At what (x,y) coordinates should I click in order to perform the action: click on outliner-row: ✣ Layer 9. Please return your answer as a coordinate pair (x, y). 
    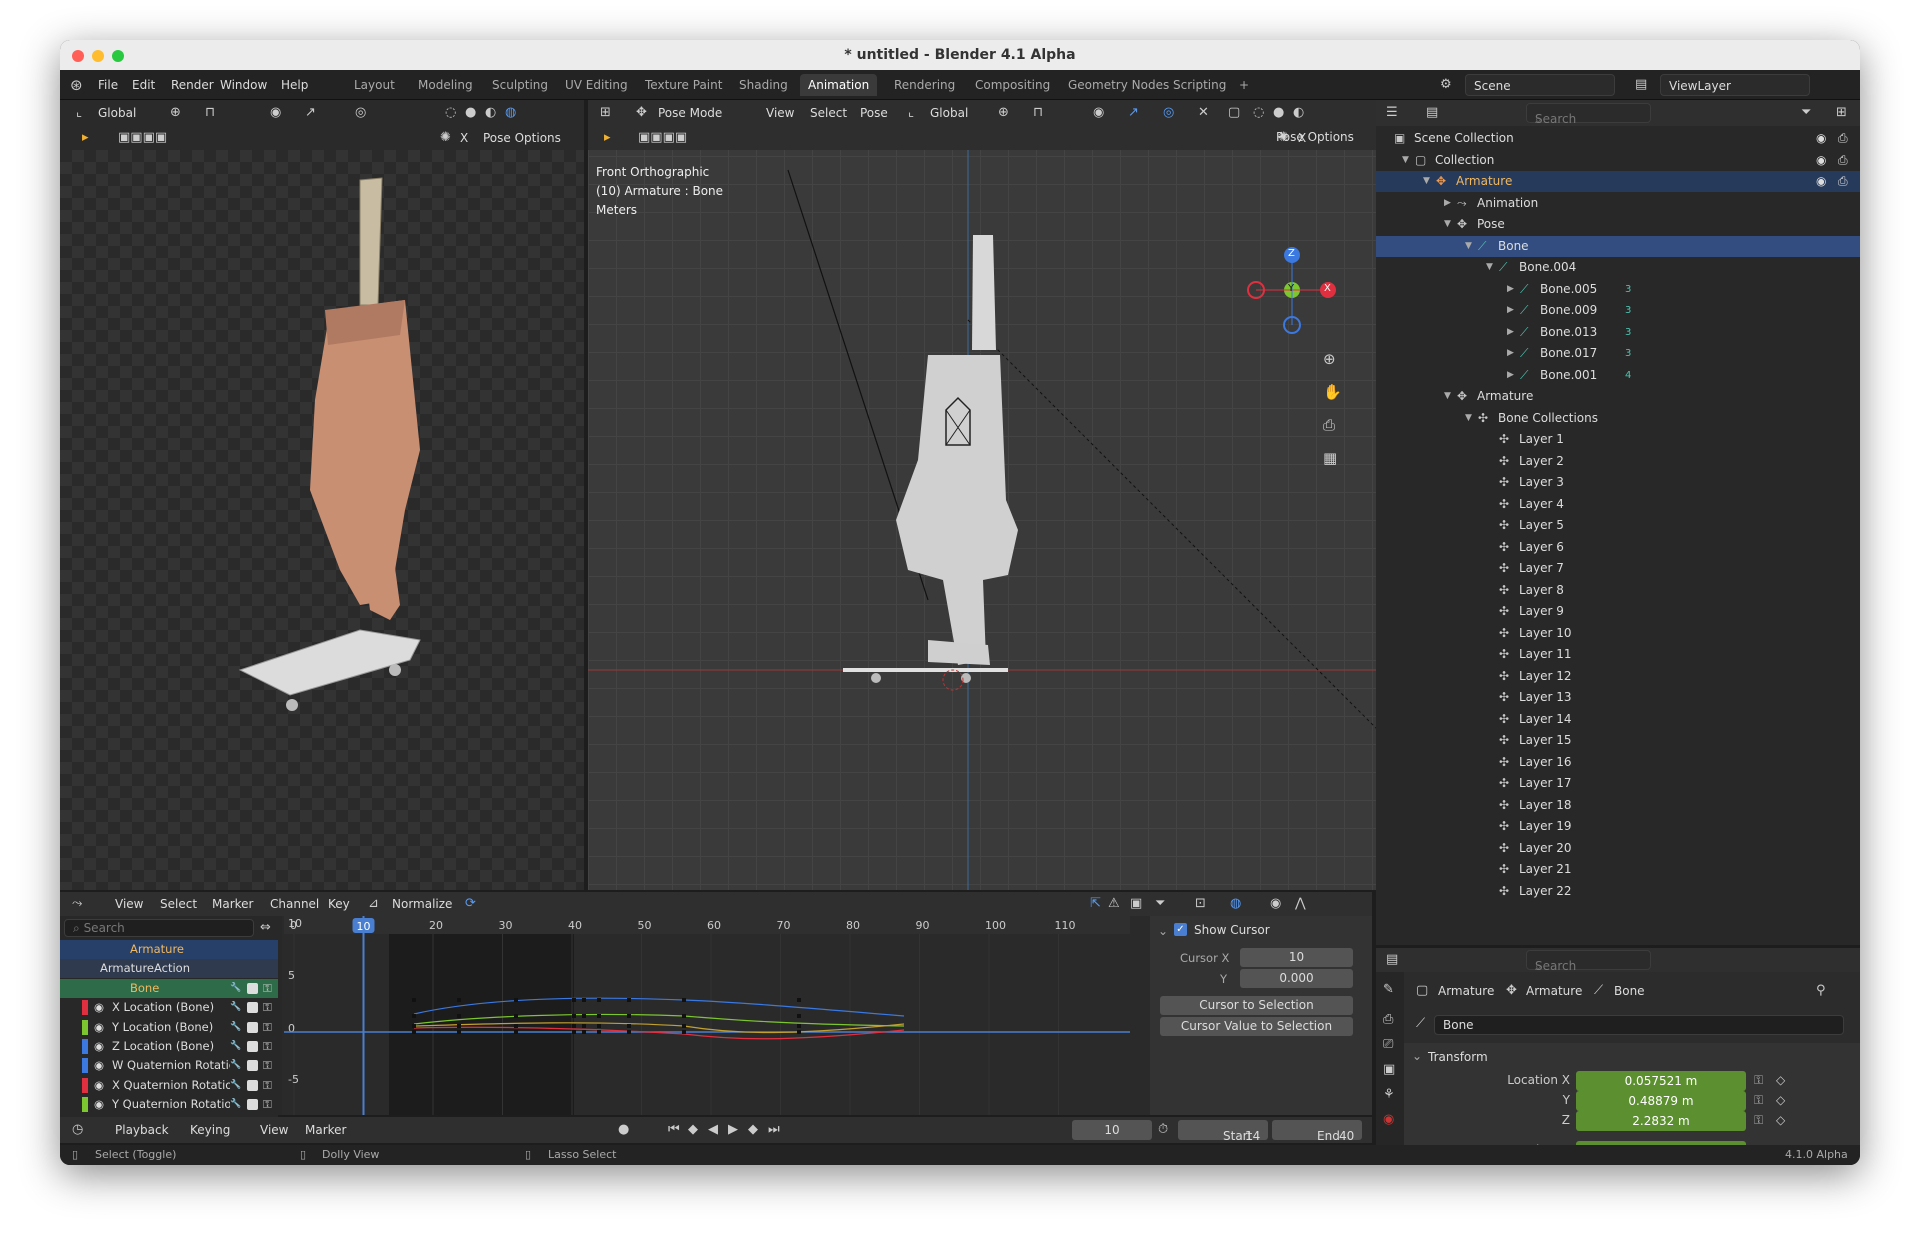
    Looking at the image, I should click on (1618, 611).